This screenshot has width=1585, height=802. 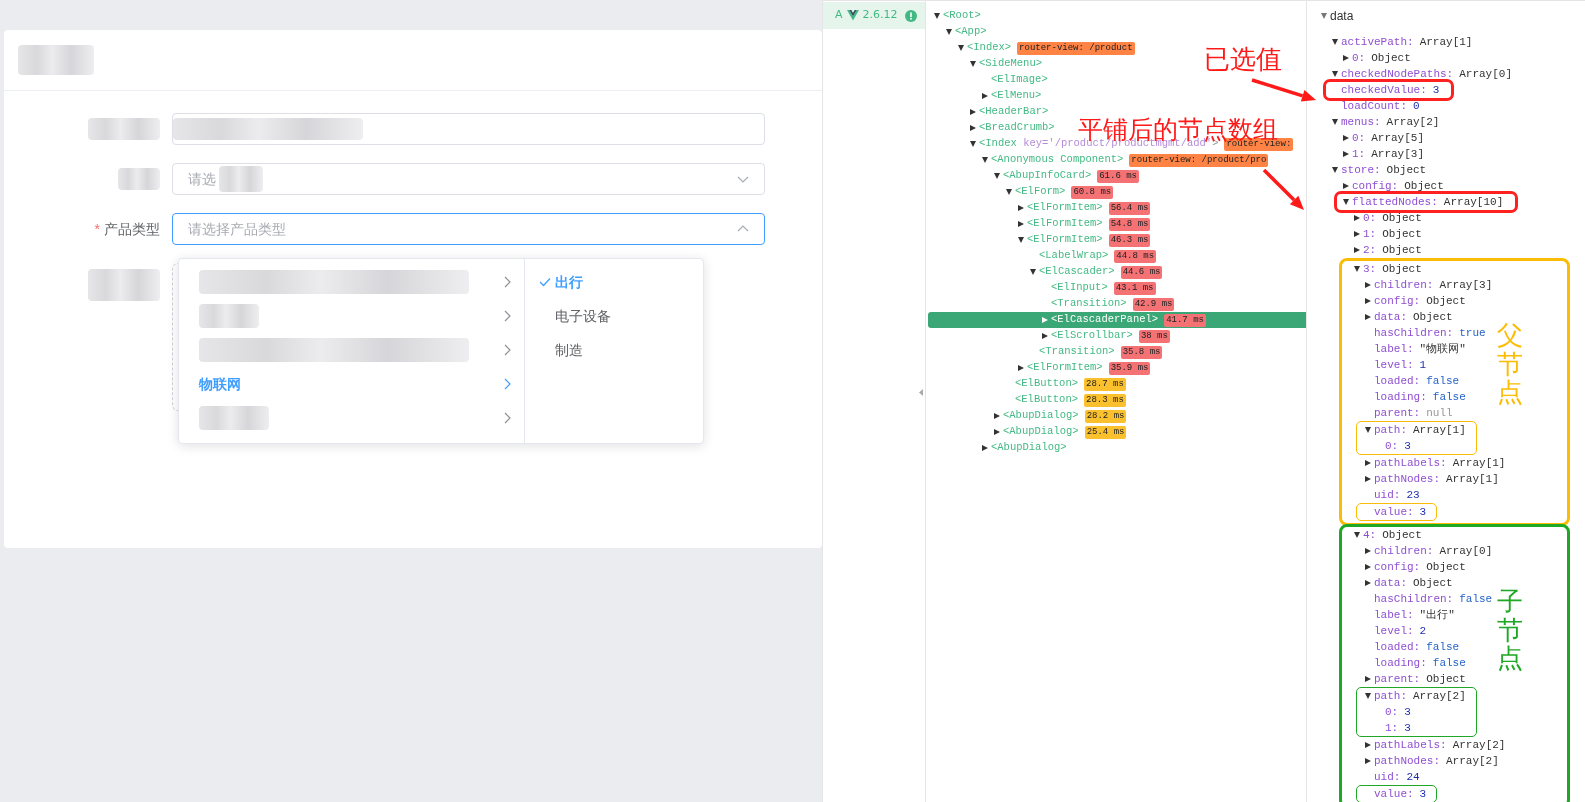 What do you see at coordinates (1377, 42) in the screenshot?
I see `property-key: activePath:` at bounding box center [1377, 42].